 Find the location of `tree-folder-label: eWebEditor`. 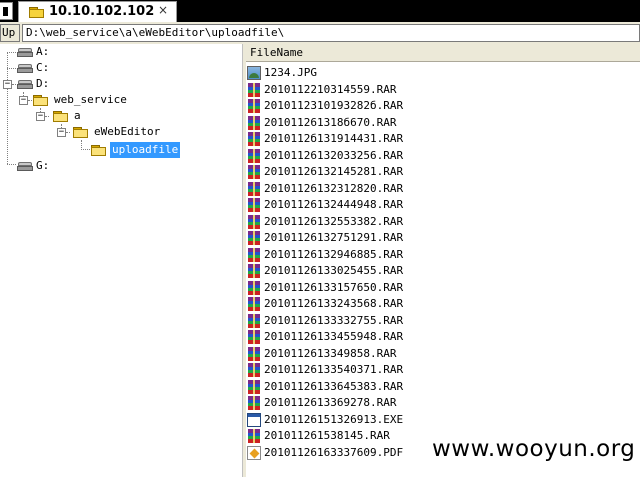

tree-folder-label: eWebEditor is located at coordinates (127, 131).